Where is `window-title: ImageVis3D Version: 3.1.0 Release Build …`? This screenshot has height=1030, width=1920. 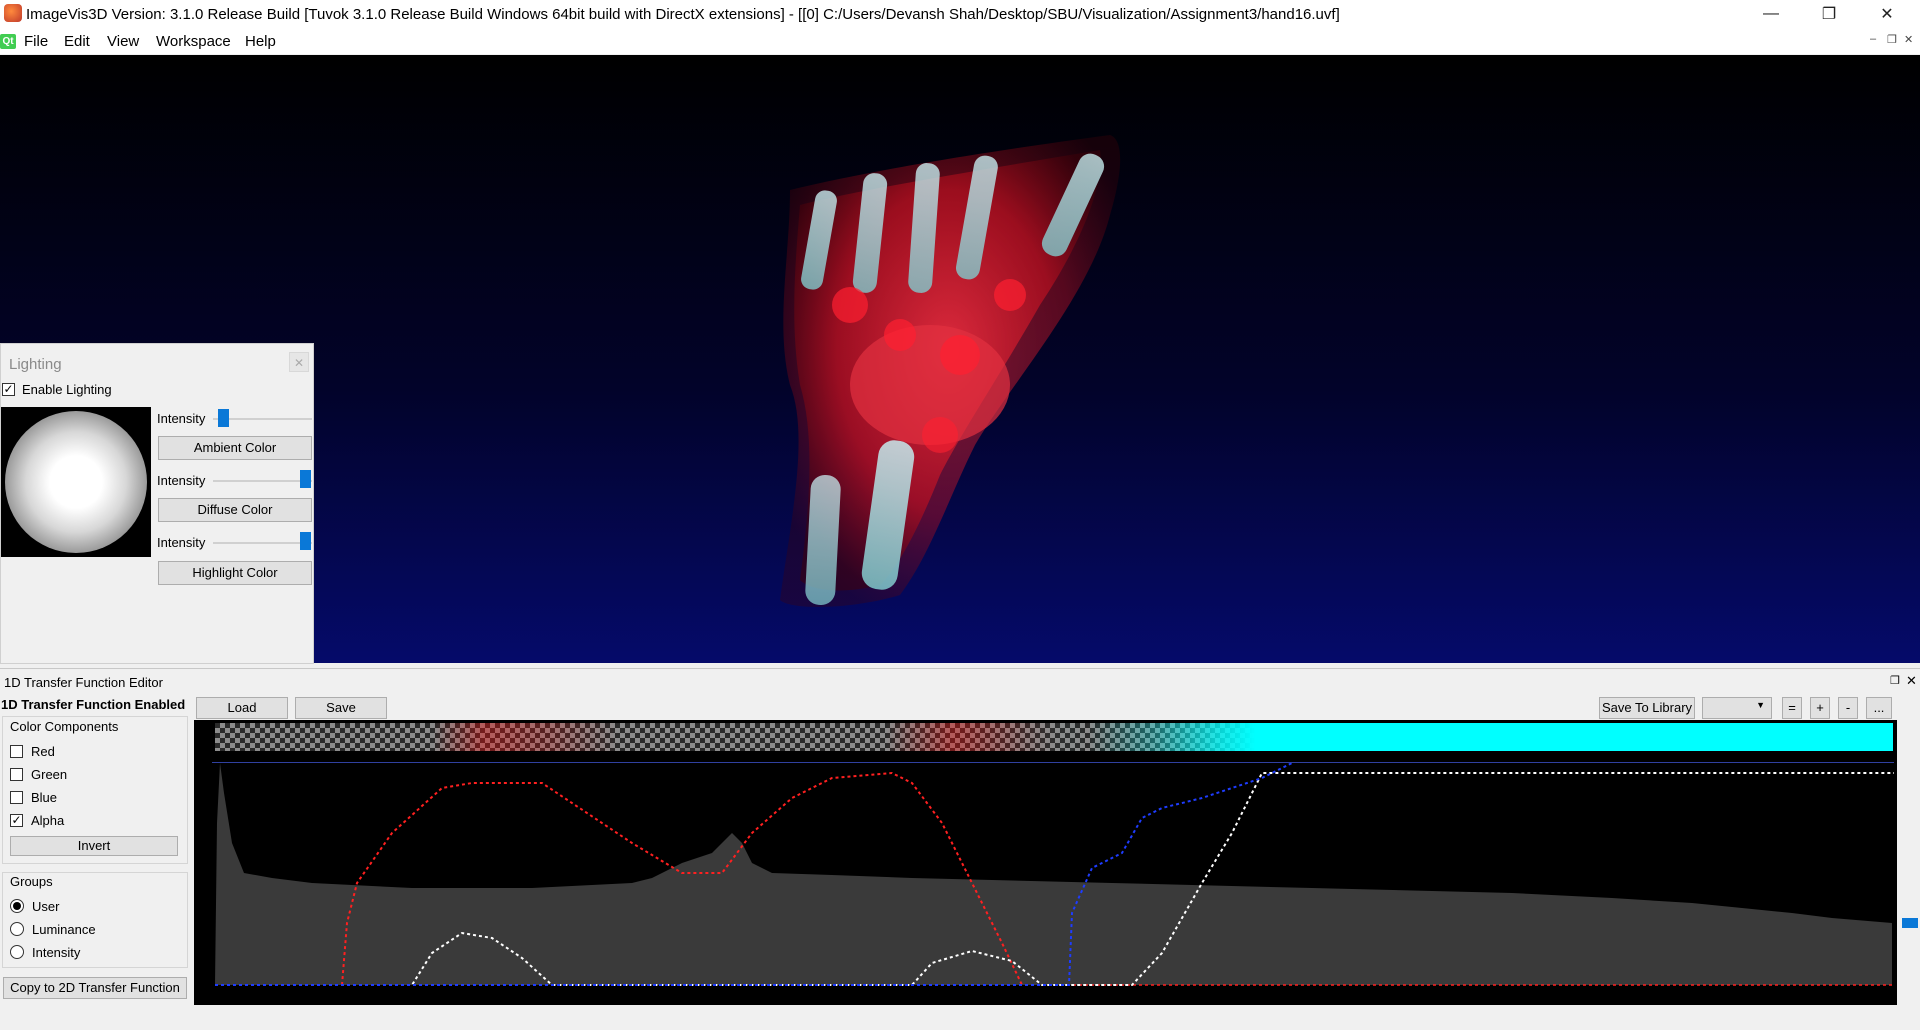
window-title: ImageVis3D Version: 3.1.0 Release Build … is located at coordinates (683, 14).